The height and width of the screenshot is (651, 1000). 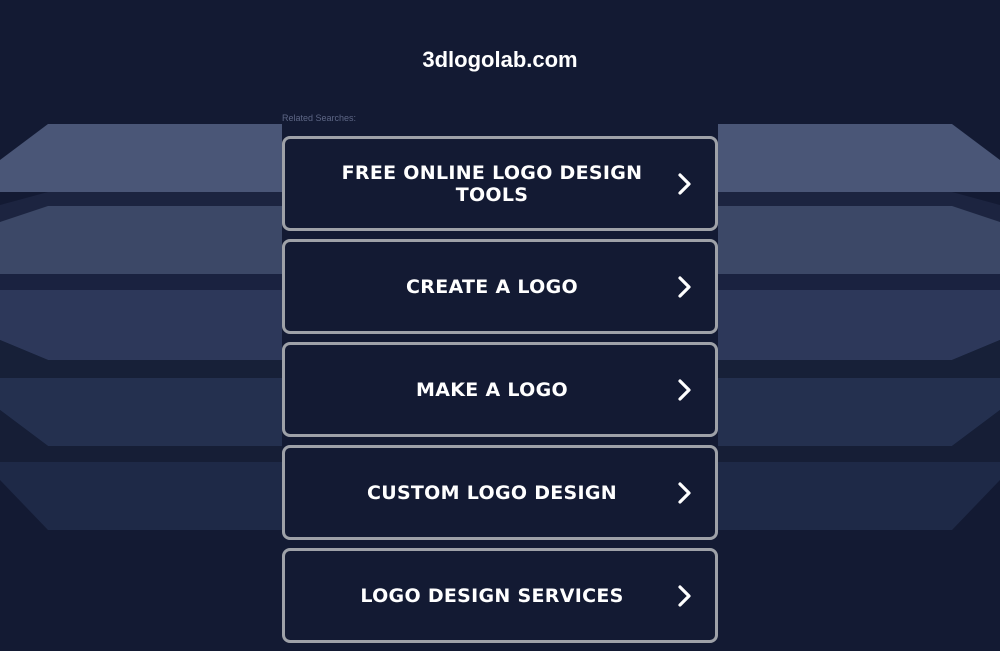 I want to click on related-link-create-a-logo: CREATE A LOGO, so click(x=500, y=286).